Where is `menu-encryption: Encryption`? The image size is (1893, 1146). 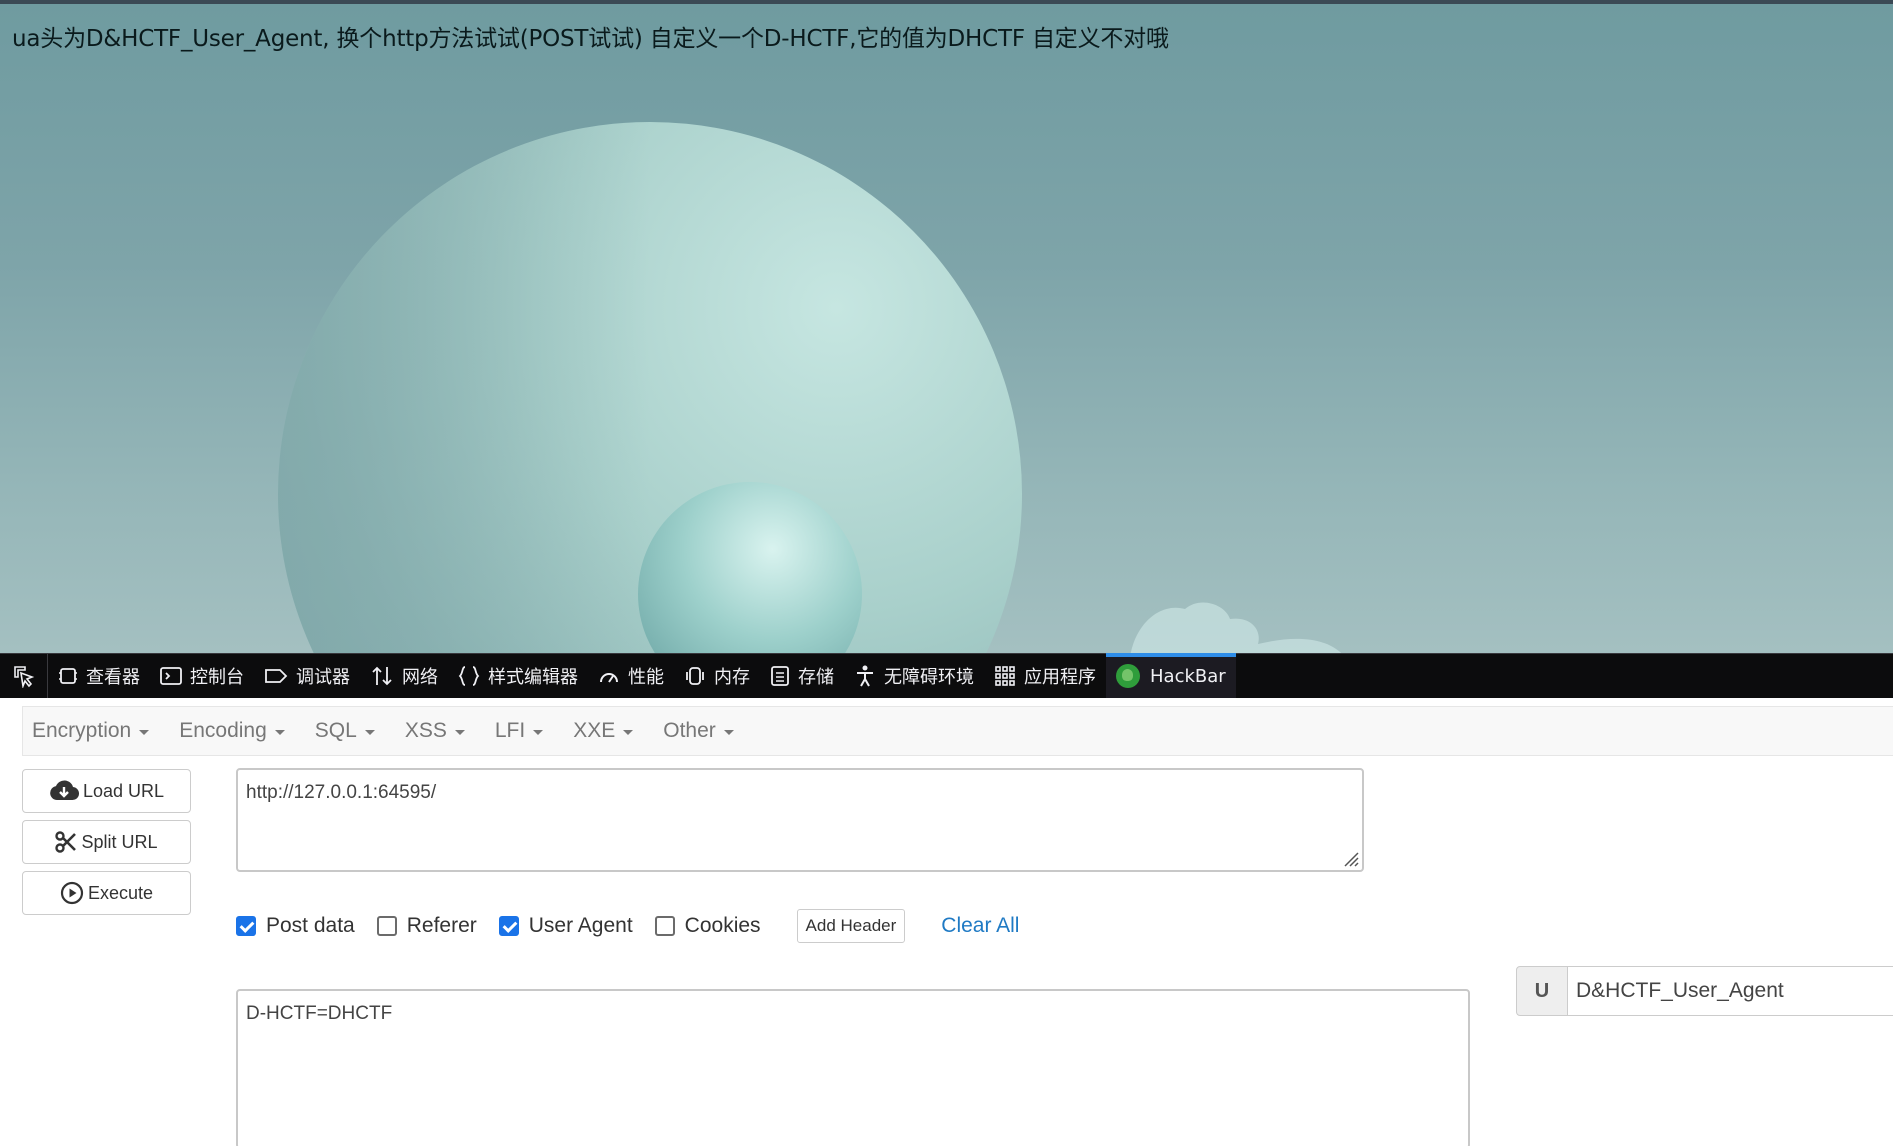
menu-encryption: Encryption is located at coordinates (91, 731).